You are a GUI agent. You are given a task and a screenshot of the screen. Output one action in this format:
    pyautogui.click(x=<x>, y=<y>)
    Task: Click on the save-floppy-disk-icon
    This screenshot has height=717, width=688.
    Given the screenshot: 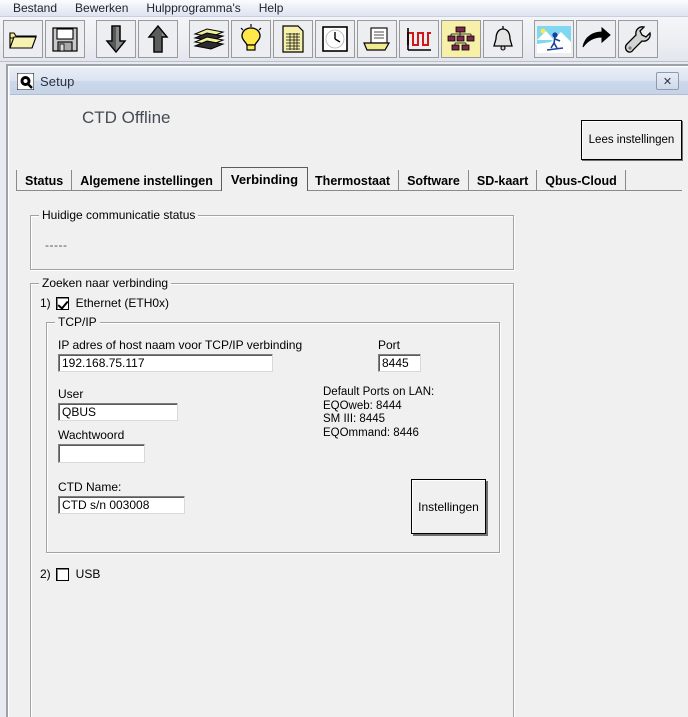 What is the action you would take?
    pyautogui.click(x=65, y=39)
    